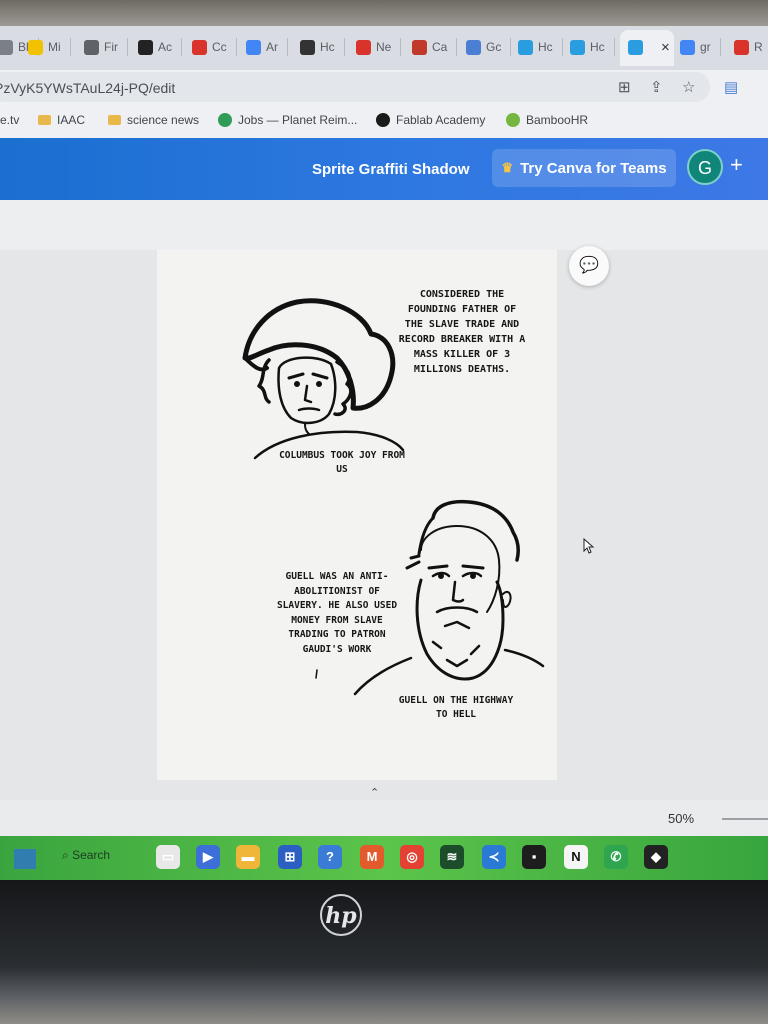 The height and width of the screenshot is (1024, 768). Describe the element at coordinates (589, 546) in the screenshot. I see `mouse-cursor-icon` at that location.